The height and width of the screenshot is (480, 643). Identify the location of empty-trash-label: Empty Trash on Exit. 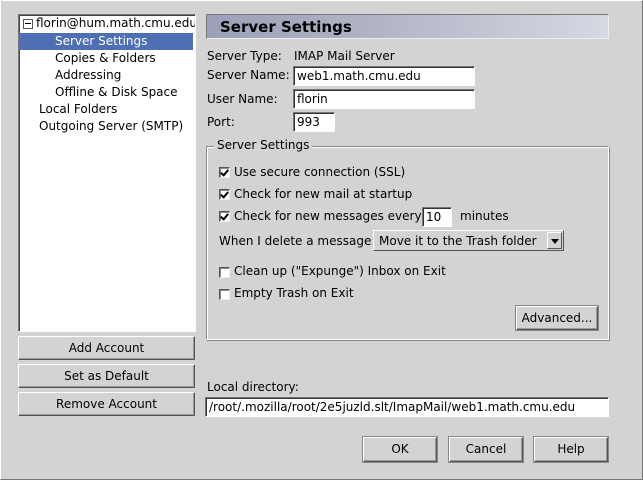
(294, 293).